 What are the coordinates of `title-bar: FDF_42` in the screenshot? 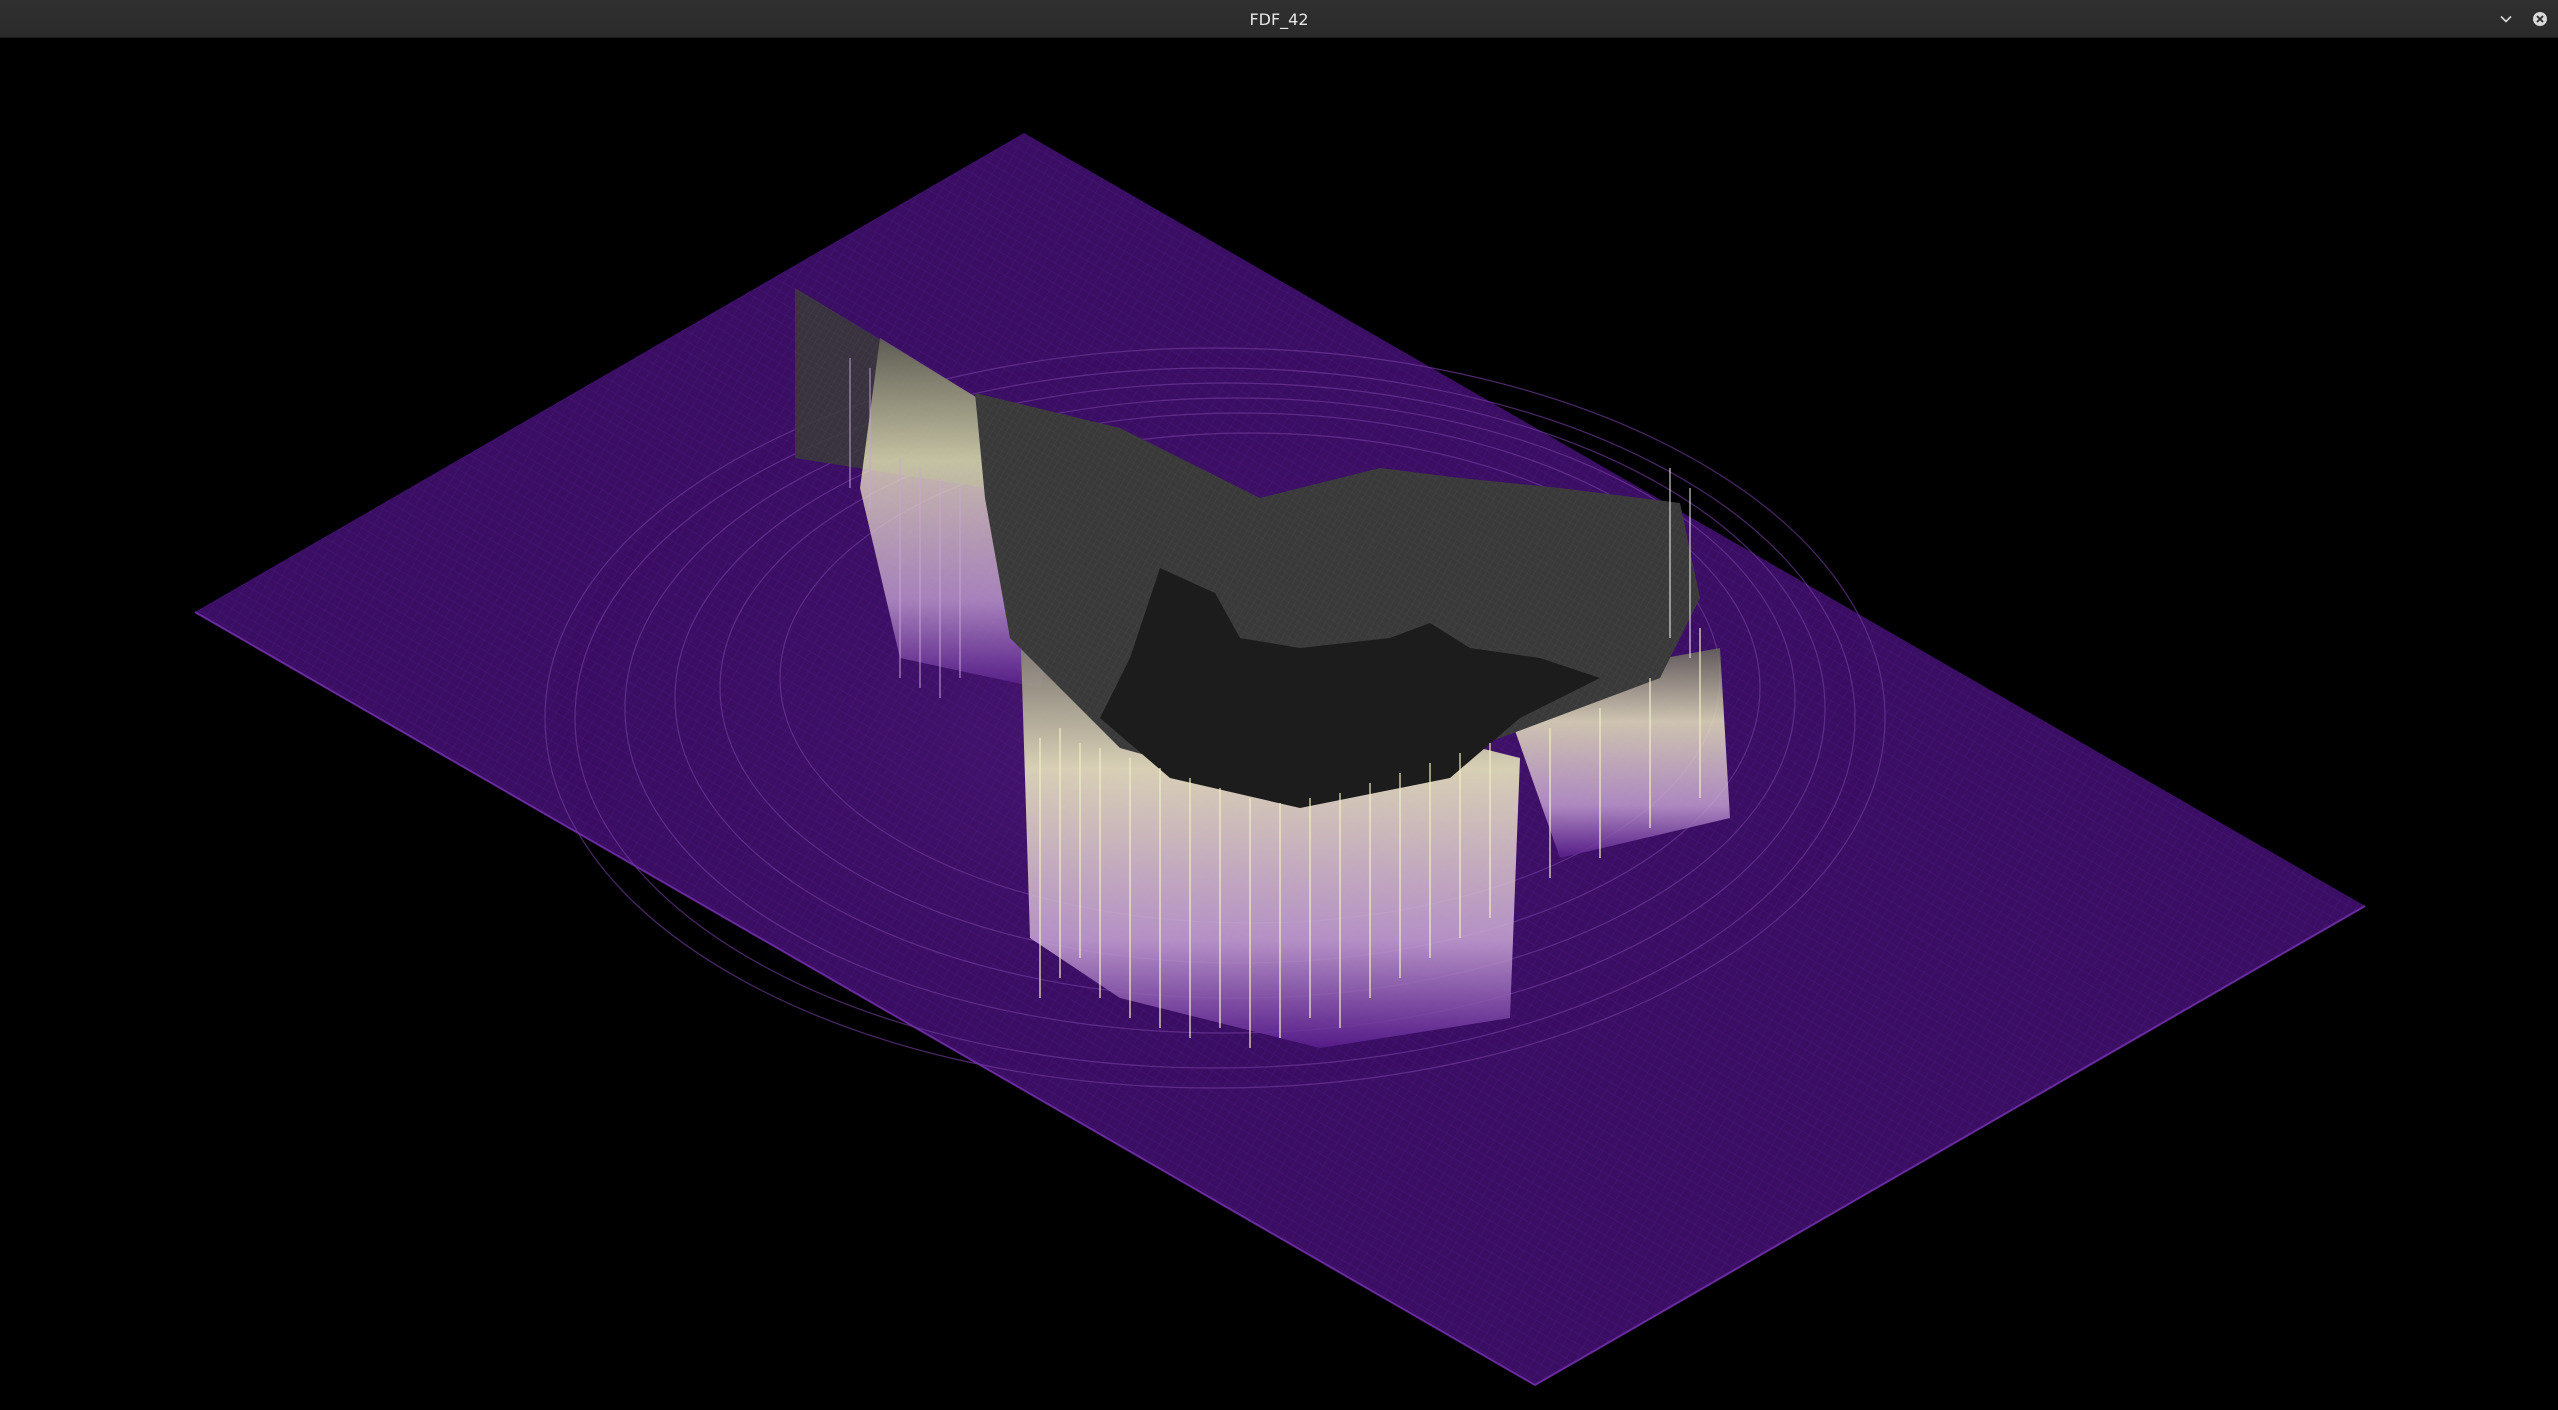 It's located at (1279, 19).